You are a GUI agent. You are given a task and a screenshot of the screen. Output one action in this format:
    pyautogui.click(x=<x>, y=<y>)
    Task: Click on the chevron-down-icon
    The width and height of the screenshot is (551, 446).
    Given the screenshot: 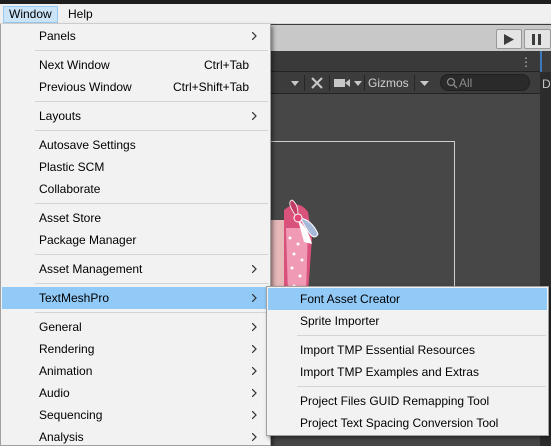 What is the action you would take?
    pyautogui.click(x=296, y=83)
    